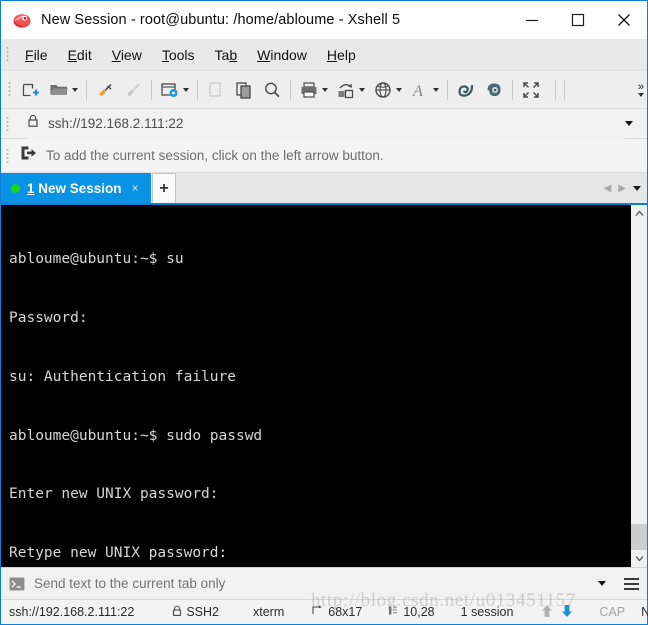 This screenshot has width=648, height=625. I want to click on menu-item-tab: Tab, so click(226, 55).